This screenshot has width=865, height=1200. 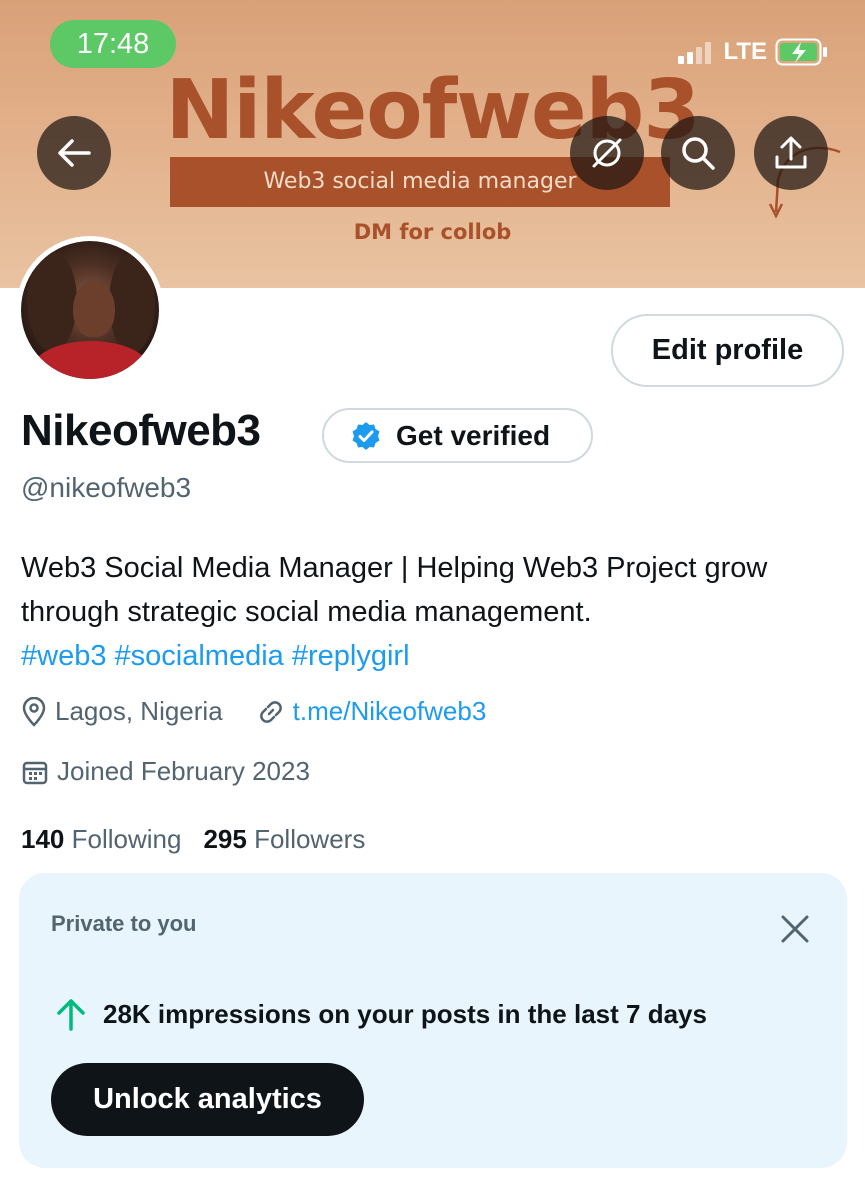 What do you see at coordinates (34, 711) in the screenshot?
I see `location-pin-icon` at bounding box center [34, 711].